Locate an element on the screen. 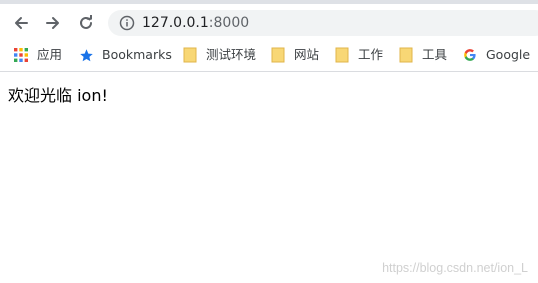  bookmark-folder-websites: 网站 is located at coordinates (294, 55).